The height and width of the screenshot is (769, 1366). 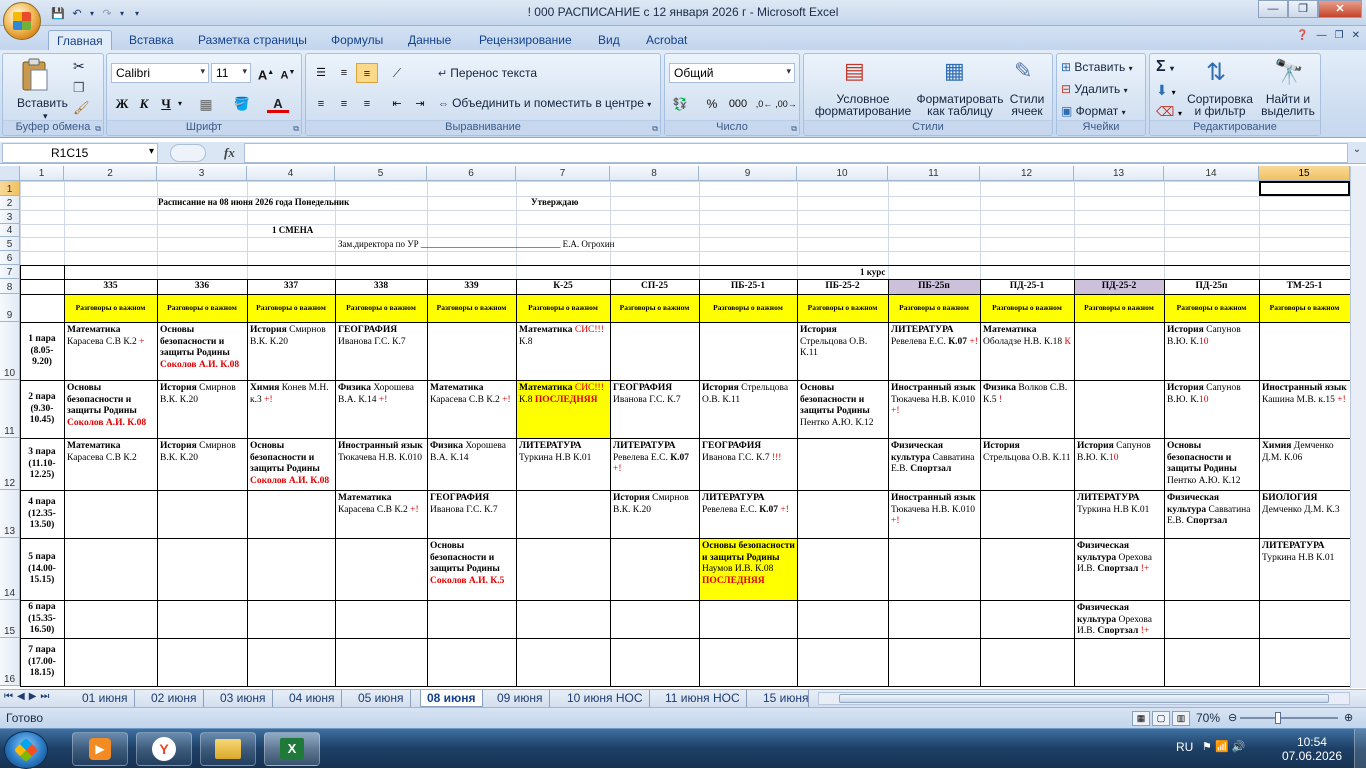 I want to click on row-header: 12, so click(x=10, y=464).